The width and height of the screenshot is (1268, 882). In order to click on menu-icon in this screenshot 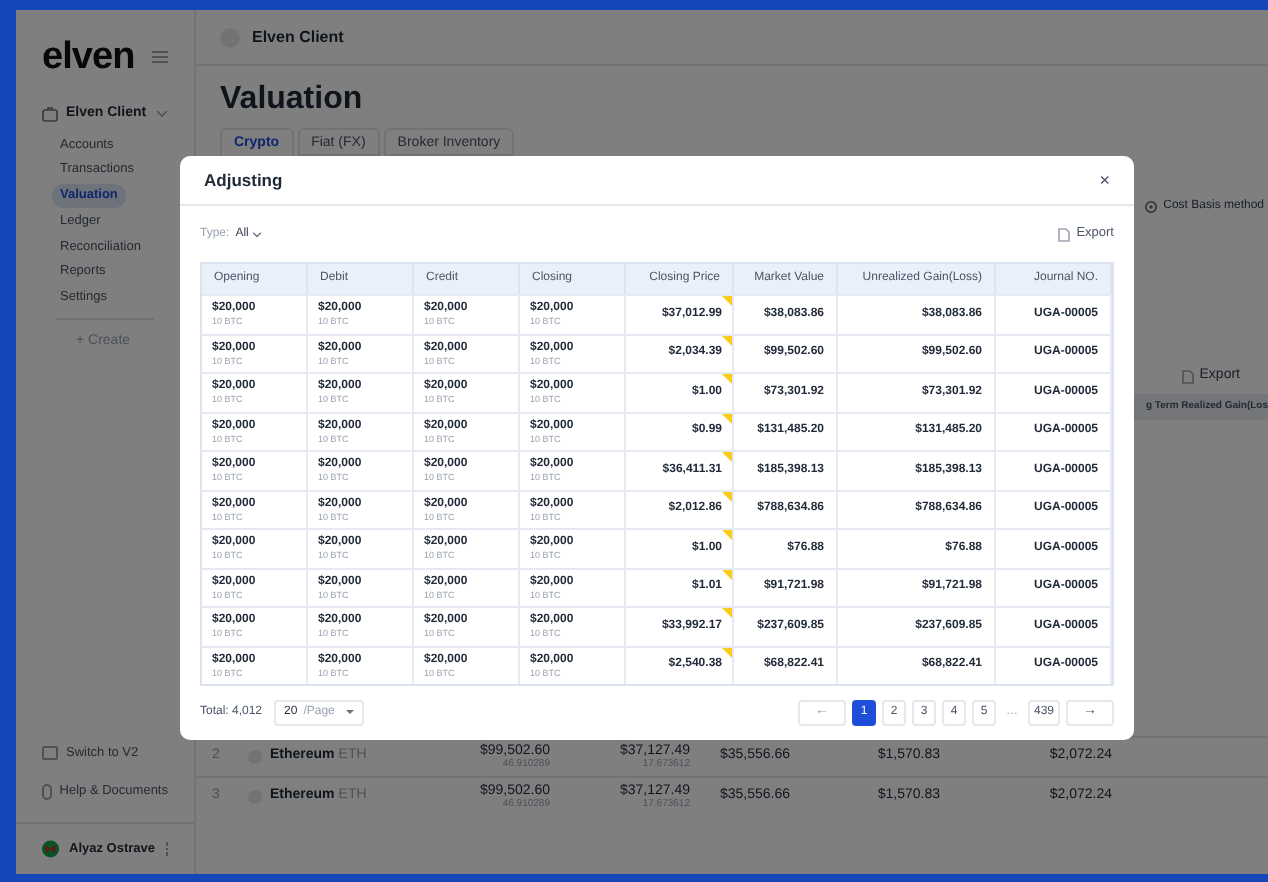, I will do `click(160, 57)`.